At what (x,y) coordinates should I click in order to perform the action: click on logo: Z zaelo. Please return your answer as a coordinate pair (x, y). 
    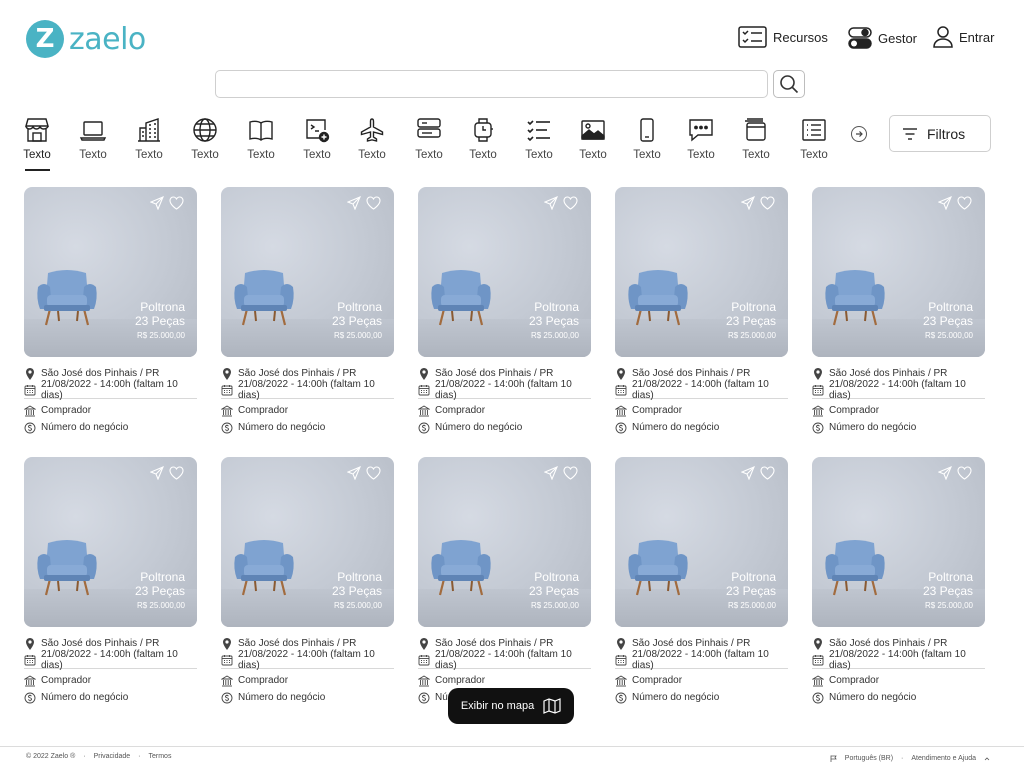
    Looking at the image, I should click on (86, 39).